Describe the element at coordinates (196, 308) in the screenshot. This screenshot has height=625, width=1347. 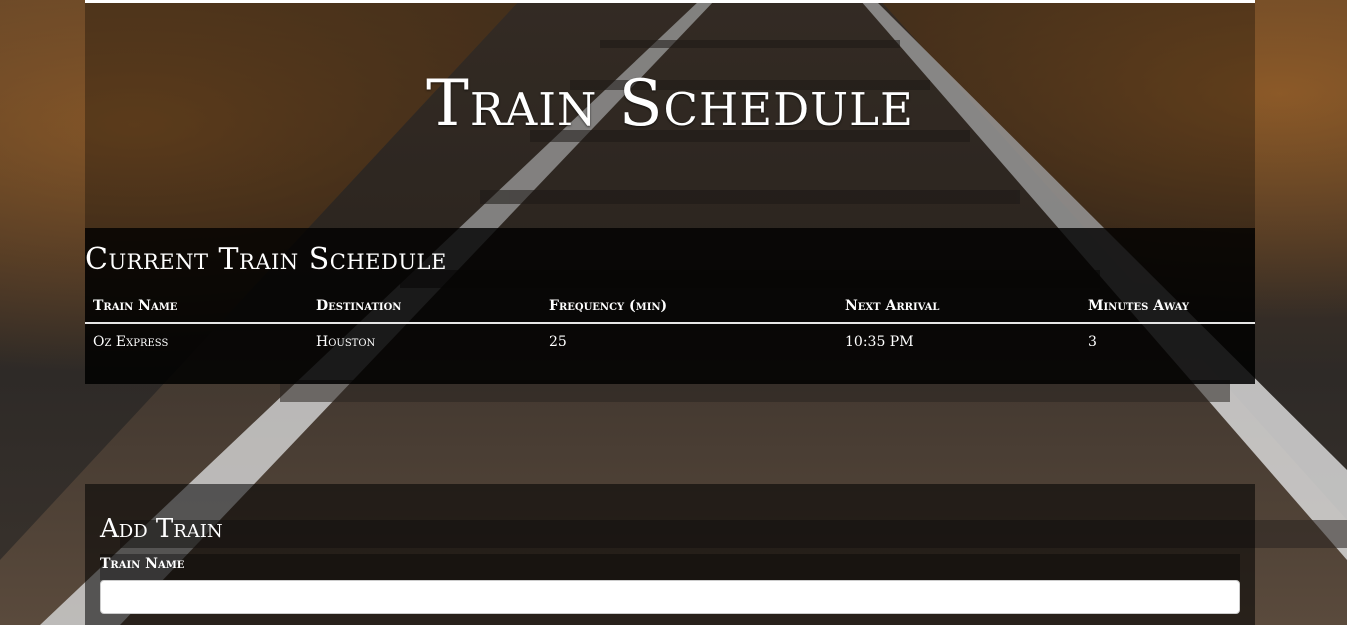
I see `column-header-train-name: Train Name` at that location.